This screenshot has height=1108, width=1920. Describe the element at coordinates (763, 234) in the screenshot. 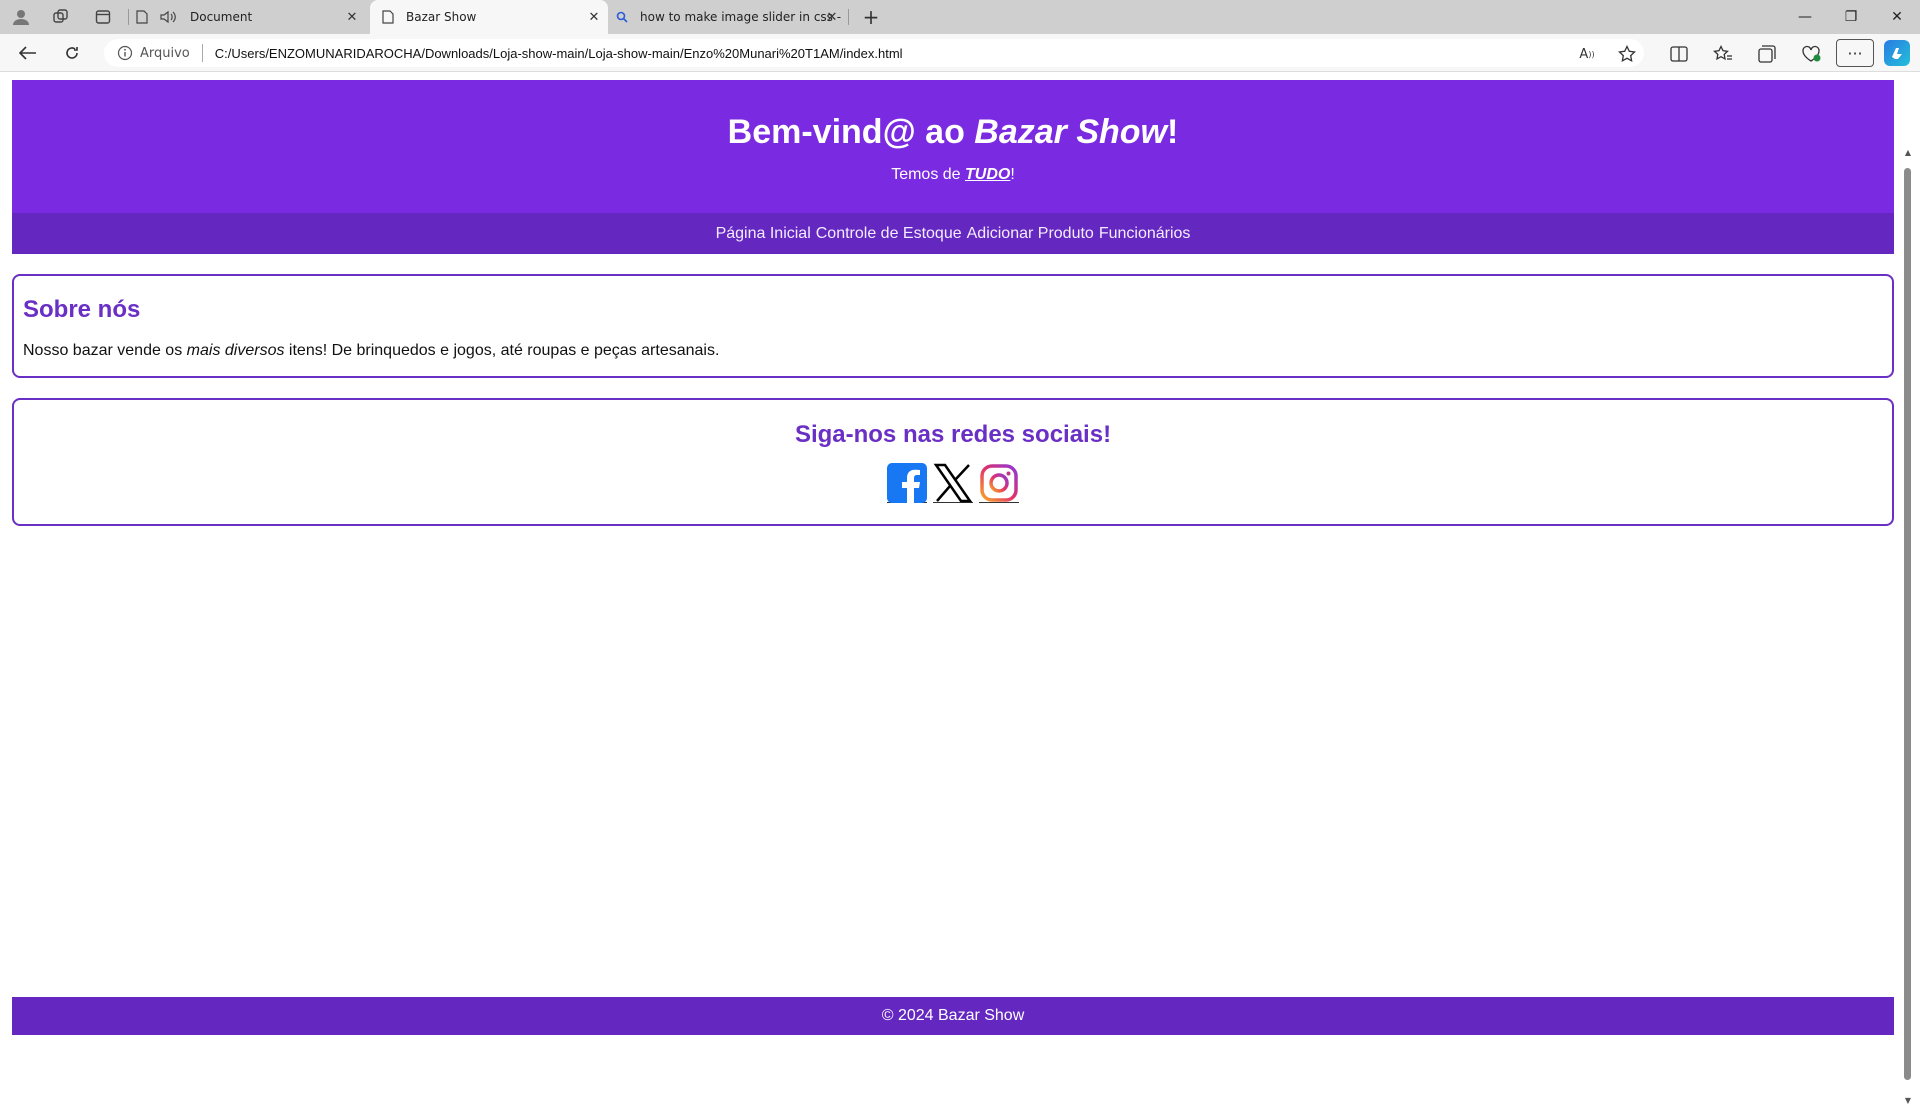

I see `nav-home: Página Inicial` at that location.